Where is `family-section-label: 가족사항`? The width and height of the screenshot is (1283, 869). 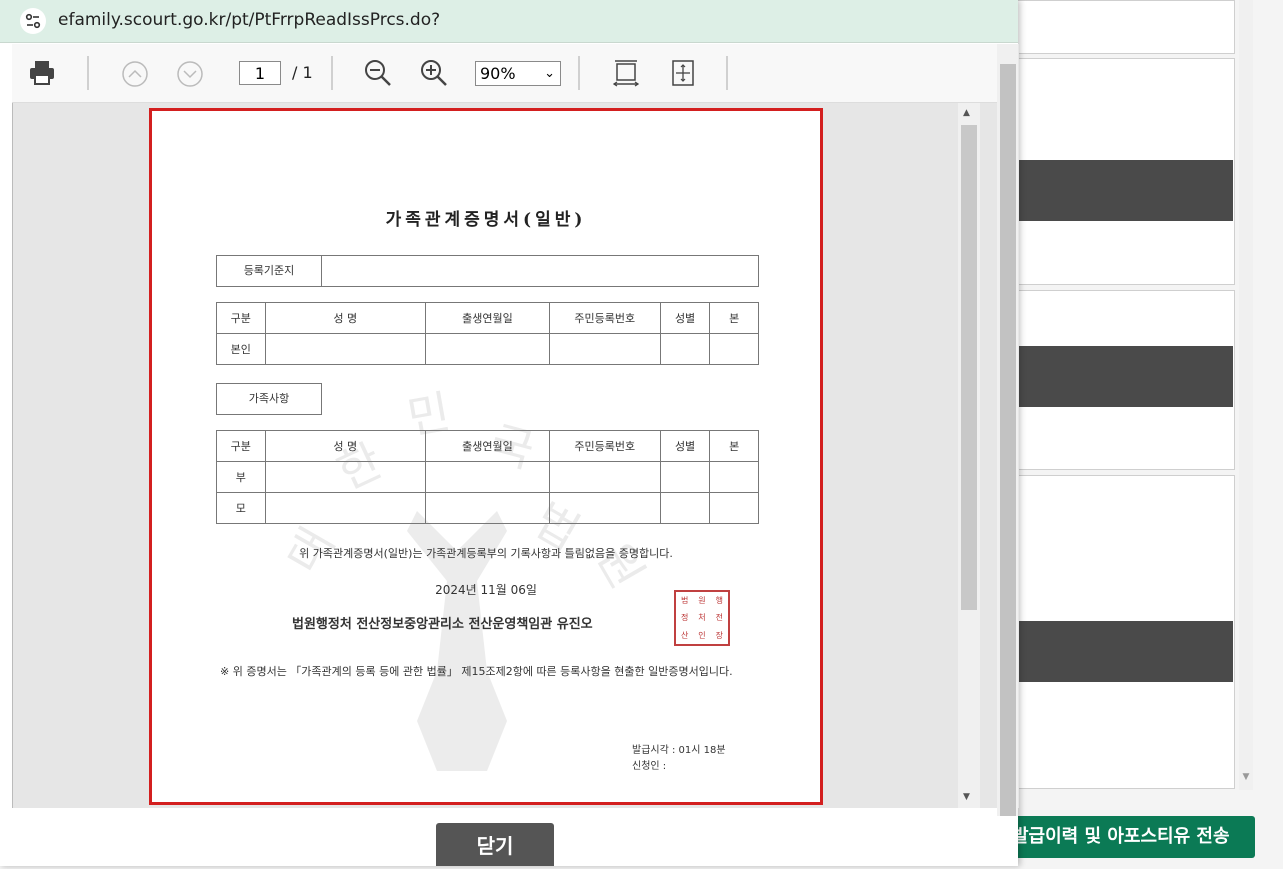 family-section-label: 가족사항 is located at coordinates (269, 399).